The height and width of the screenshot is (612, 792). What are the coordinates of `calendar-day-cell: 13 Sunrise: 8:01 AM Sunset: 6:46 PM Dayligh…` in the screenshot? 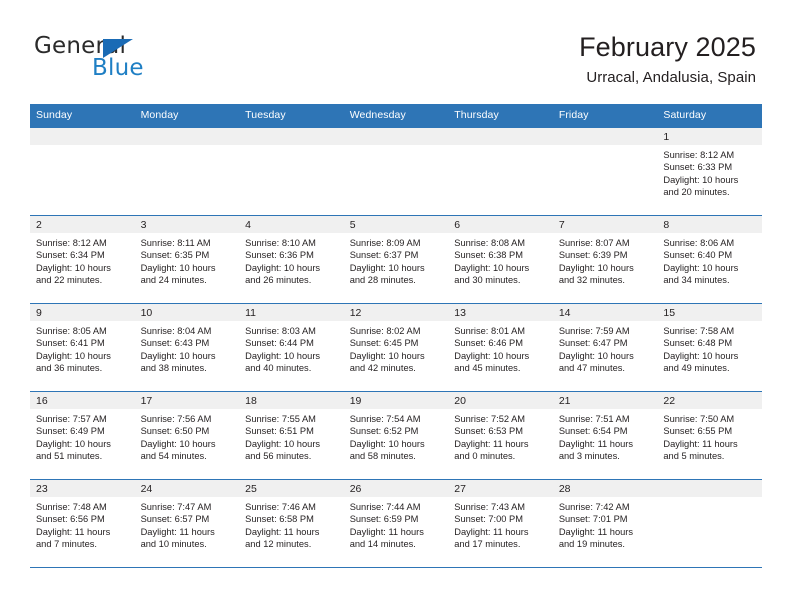 It's located at (500, 347).